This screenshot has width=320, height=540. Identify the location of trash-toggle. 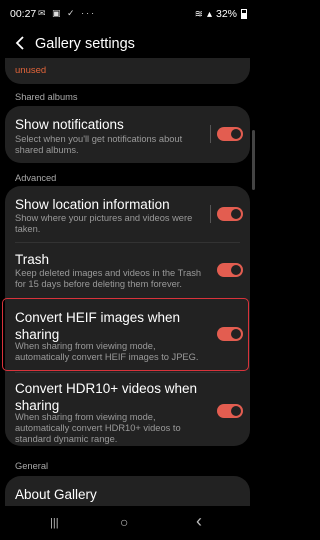
(230, 270).